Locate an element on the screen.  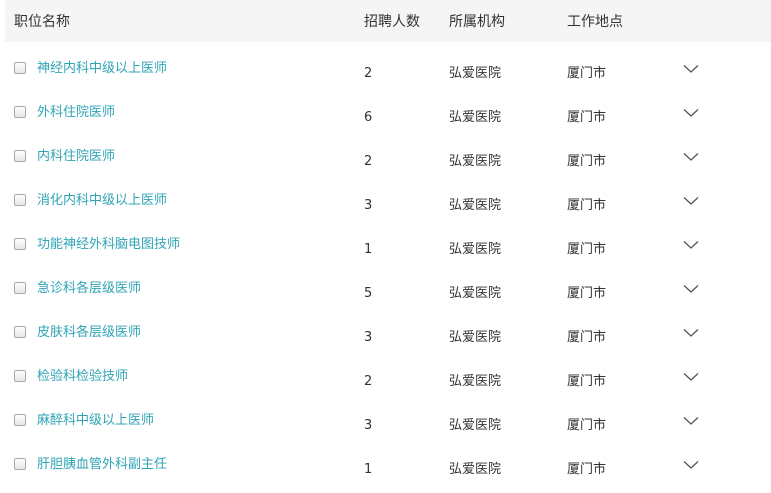
table-row: 内科住院医师 2 弘爱医院 厦门市 is located at coordinates (388, 157).